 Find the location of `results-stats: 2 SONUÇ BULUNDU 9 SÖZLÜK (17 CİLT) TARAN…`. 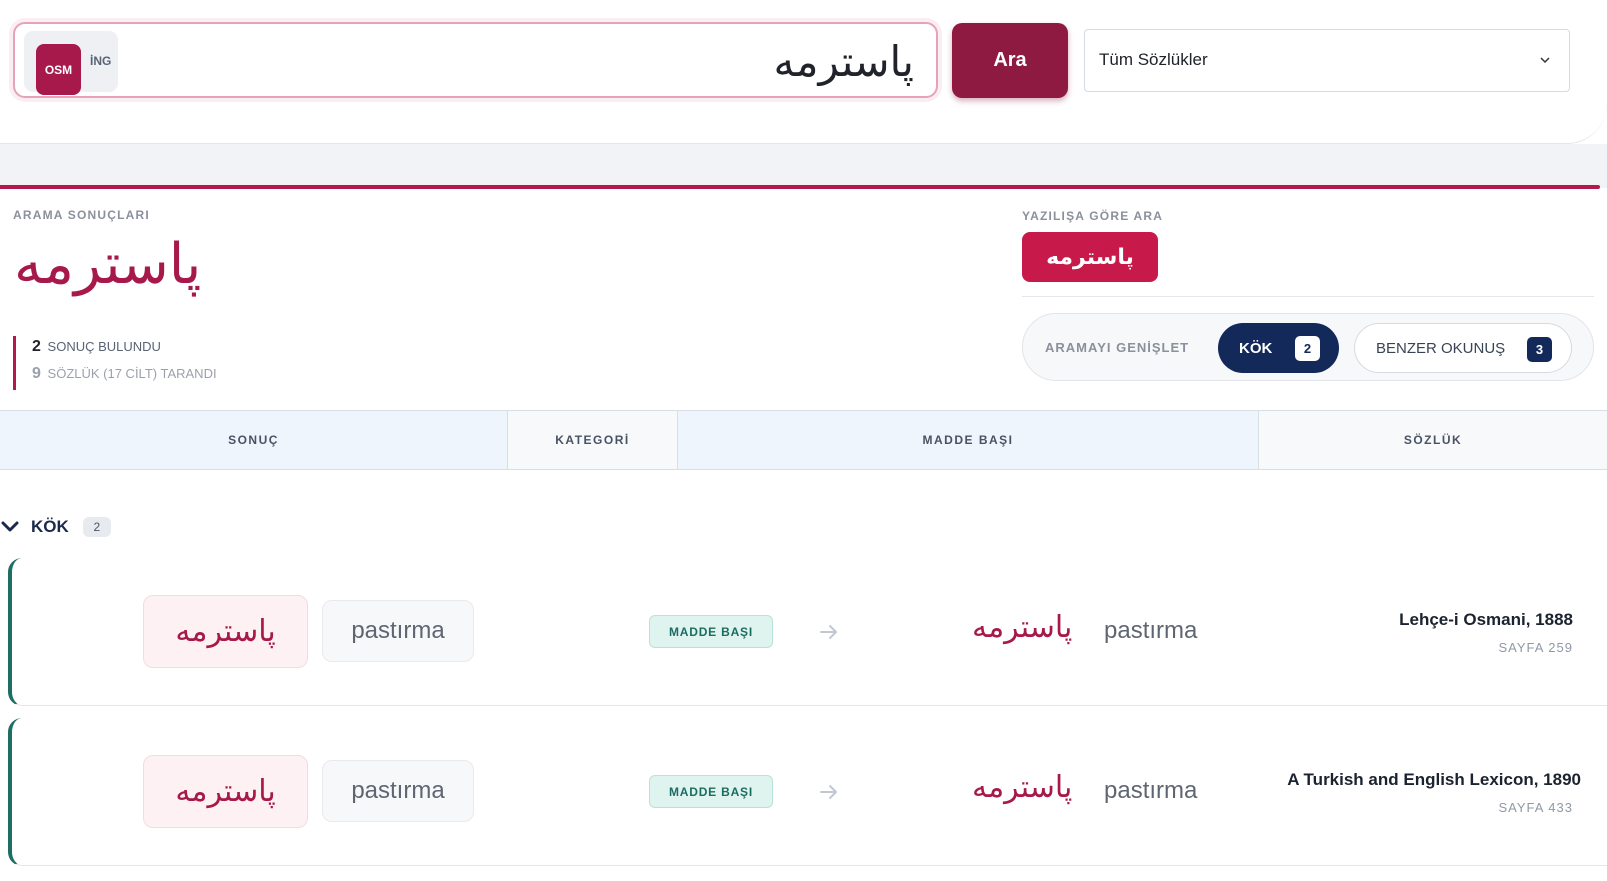

results-stats: 2 SONUÇ BULUNDU 9 SÖZLÜK (17 CİLT) TARAN… is located at coordinates (115, 363).